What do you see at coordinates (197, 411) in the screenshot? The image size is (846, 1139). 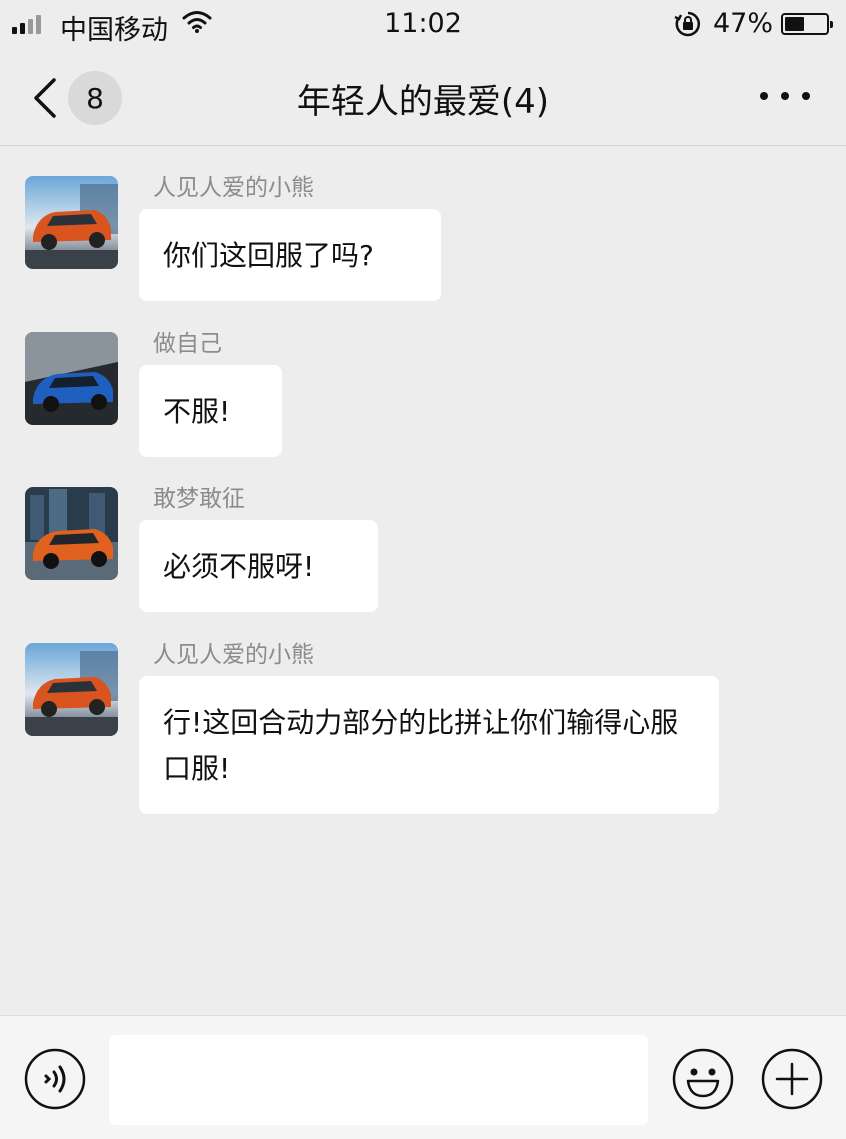 I see `message-text: 不服!` at bounding box center [197, 411].